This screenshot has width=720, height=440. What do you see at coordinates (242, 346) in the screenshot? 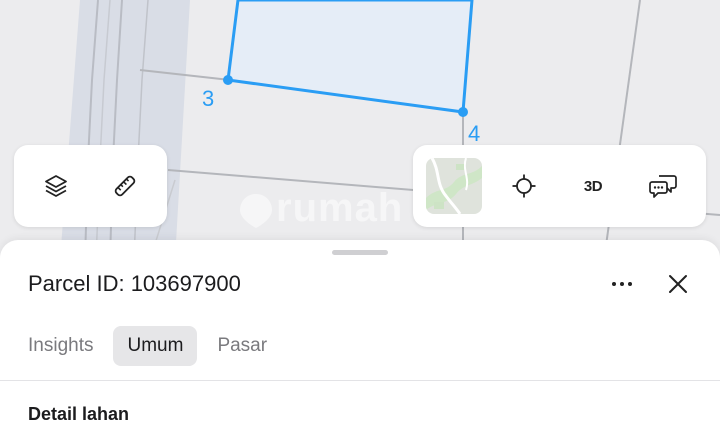
I see `tab-pasar: Pasar` at bounding box center [242, 346].